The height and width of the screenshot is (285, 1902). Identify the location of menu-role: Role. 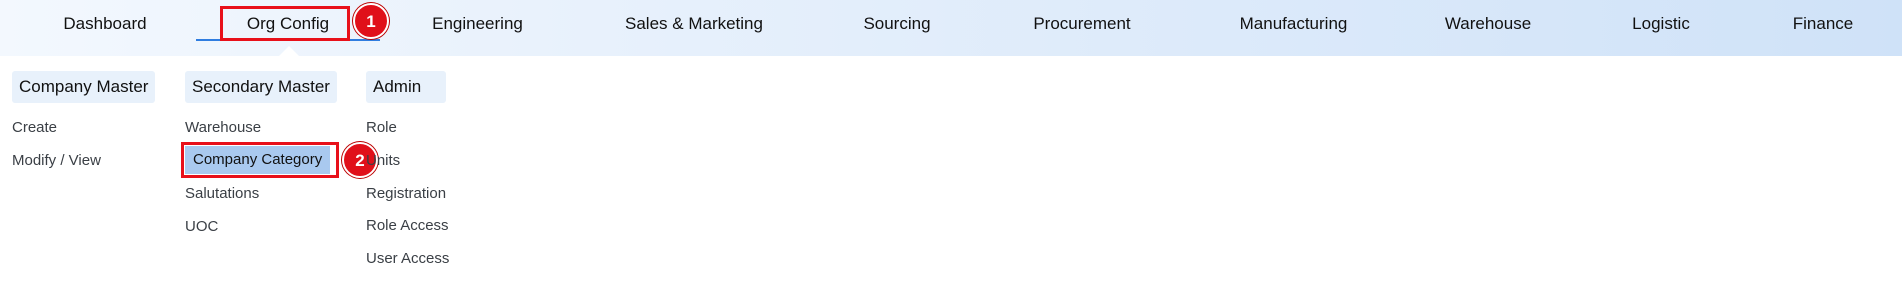
(381, 128).